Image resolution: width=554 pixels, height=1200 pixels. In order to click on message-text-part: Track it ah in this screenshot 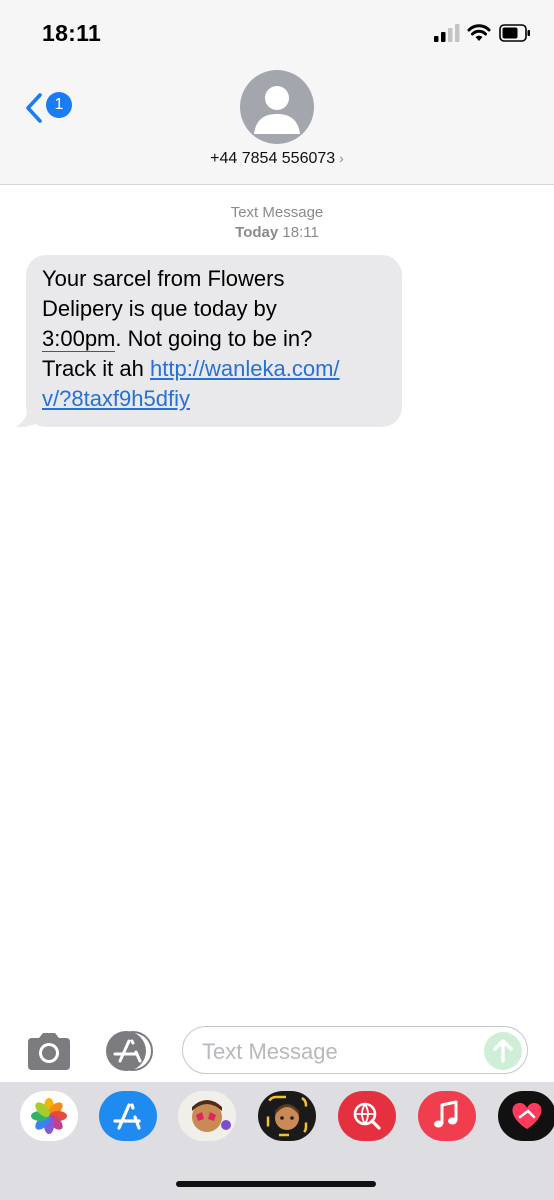, I will do `click(96, 368)`.